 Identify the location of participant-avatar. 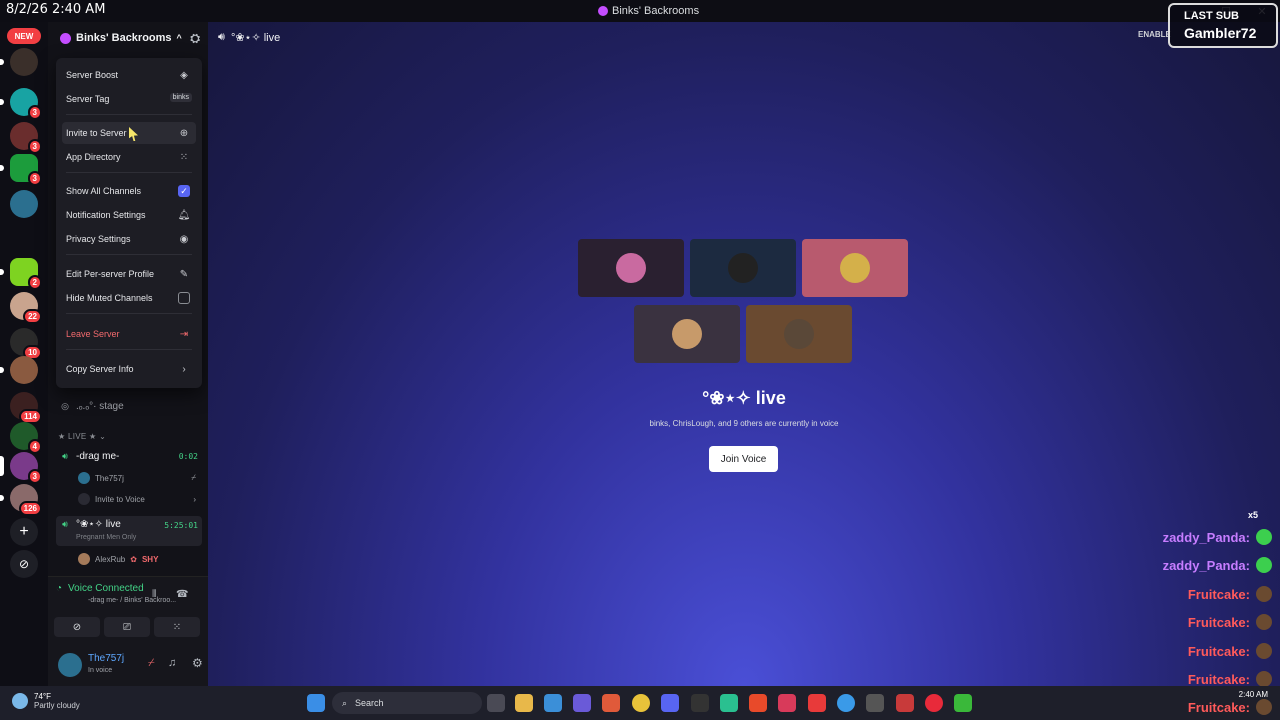
(743, 268).